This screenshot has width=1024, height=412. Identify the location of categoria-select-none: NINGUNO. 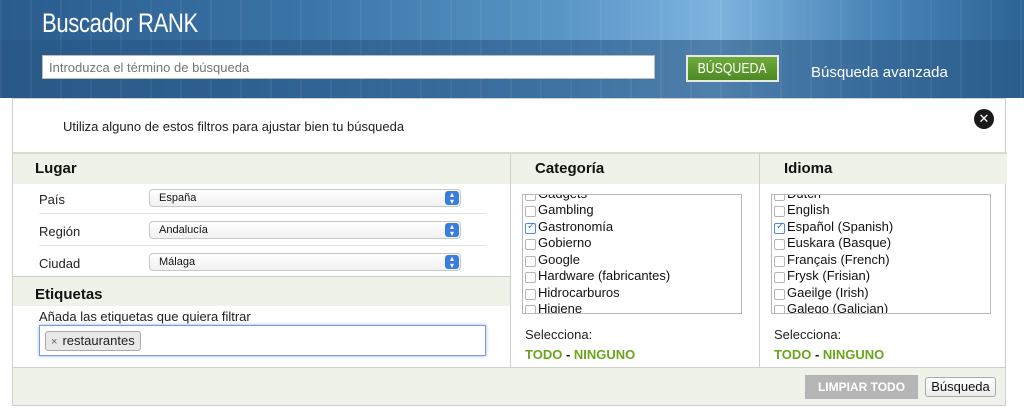
(604, 354).